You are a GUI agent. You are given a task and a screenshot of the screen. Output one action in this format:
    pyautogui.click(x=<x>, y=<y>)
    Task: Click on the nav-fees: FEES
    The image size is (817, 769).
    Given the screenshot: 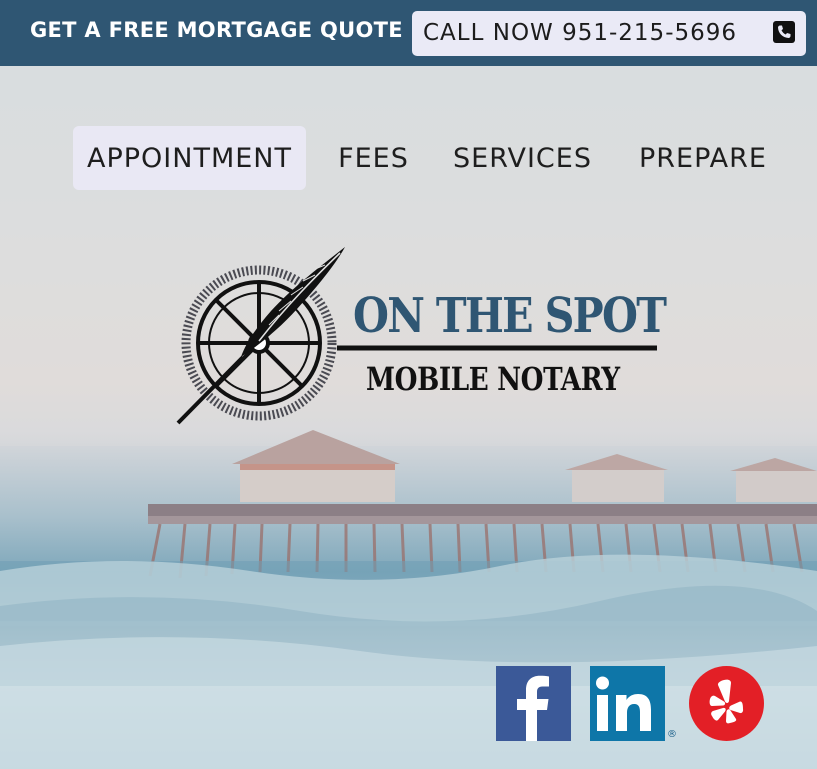 What is the action you would take?
    pyautogui.click(x=373, y=158)
    